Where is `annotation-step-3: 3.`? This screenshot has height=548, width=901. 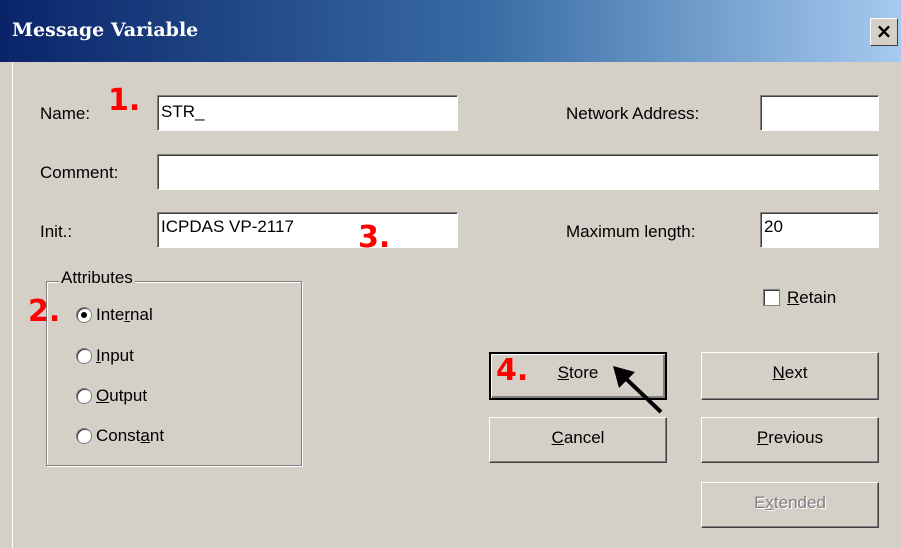 annotation-step-3: 3. is located at coordinates (374, 237).